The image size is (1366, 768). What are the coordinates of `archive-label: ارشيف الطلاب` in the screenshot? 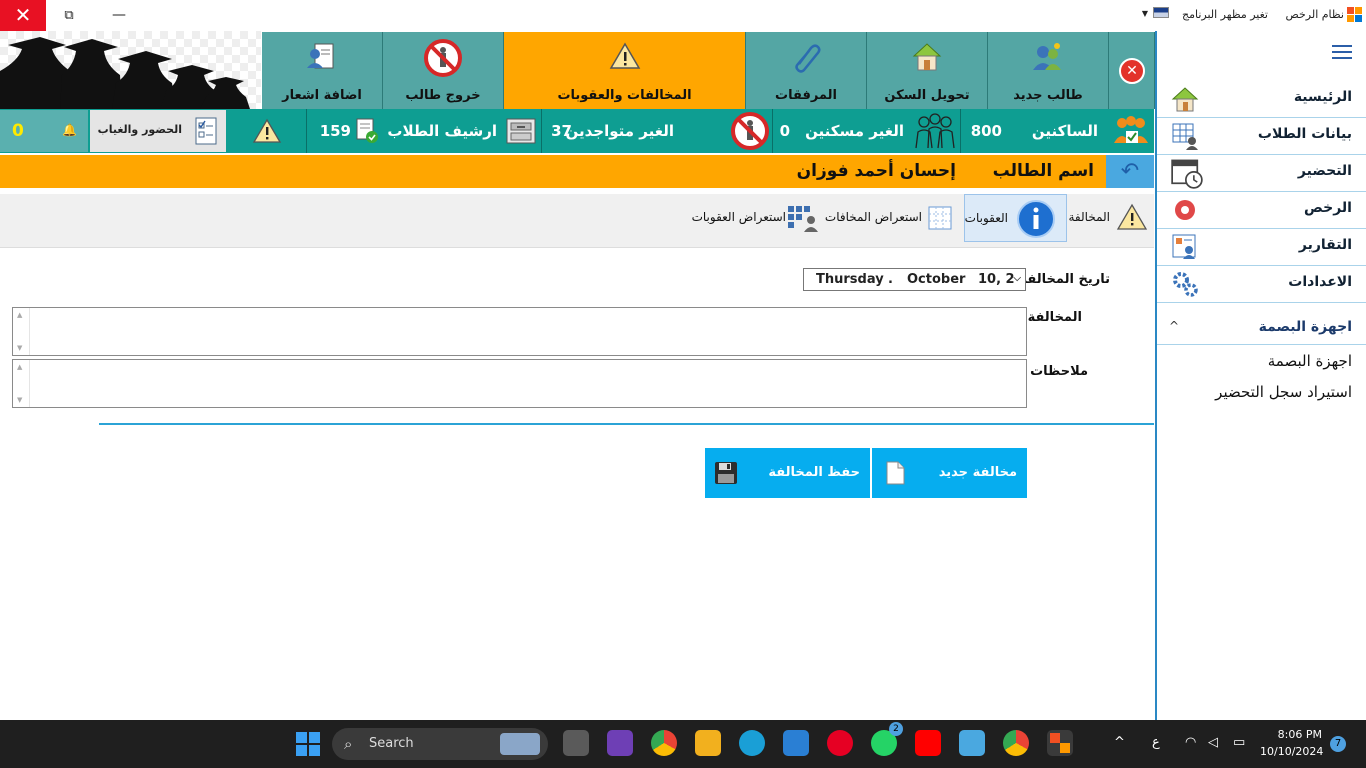 It's located at (442, 131).